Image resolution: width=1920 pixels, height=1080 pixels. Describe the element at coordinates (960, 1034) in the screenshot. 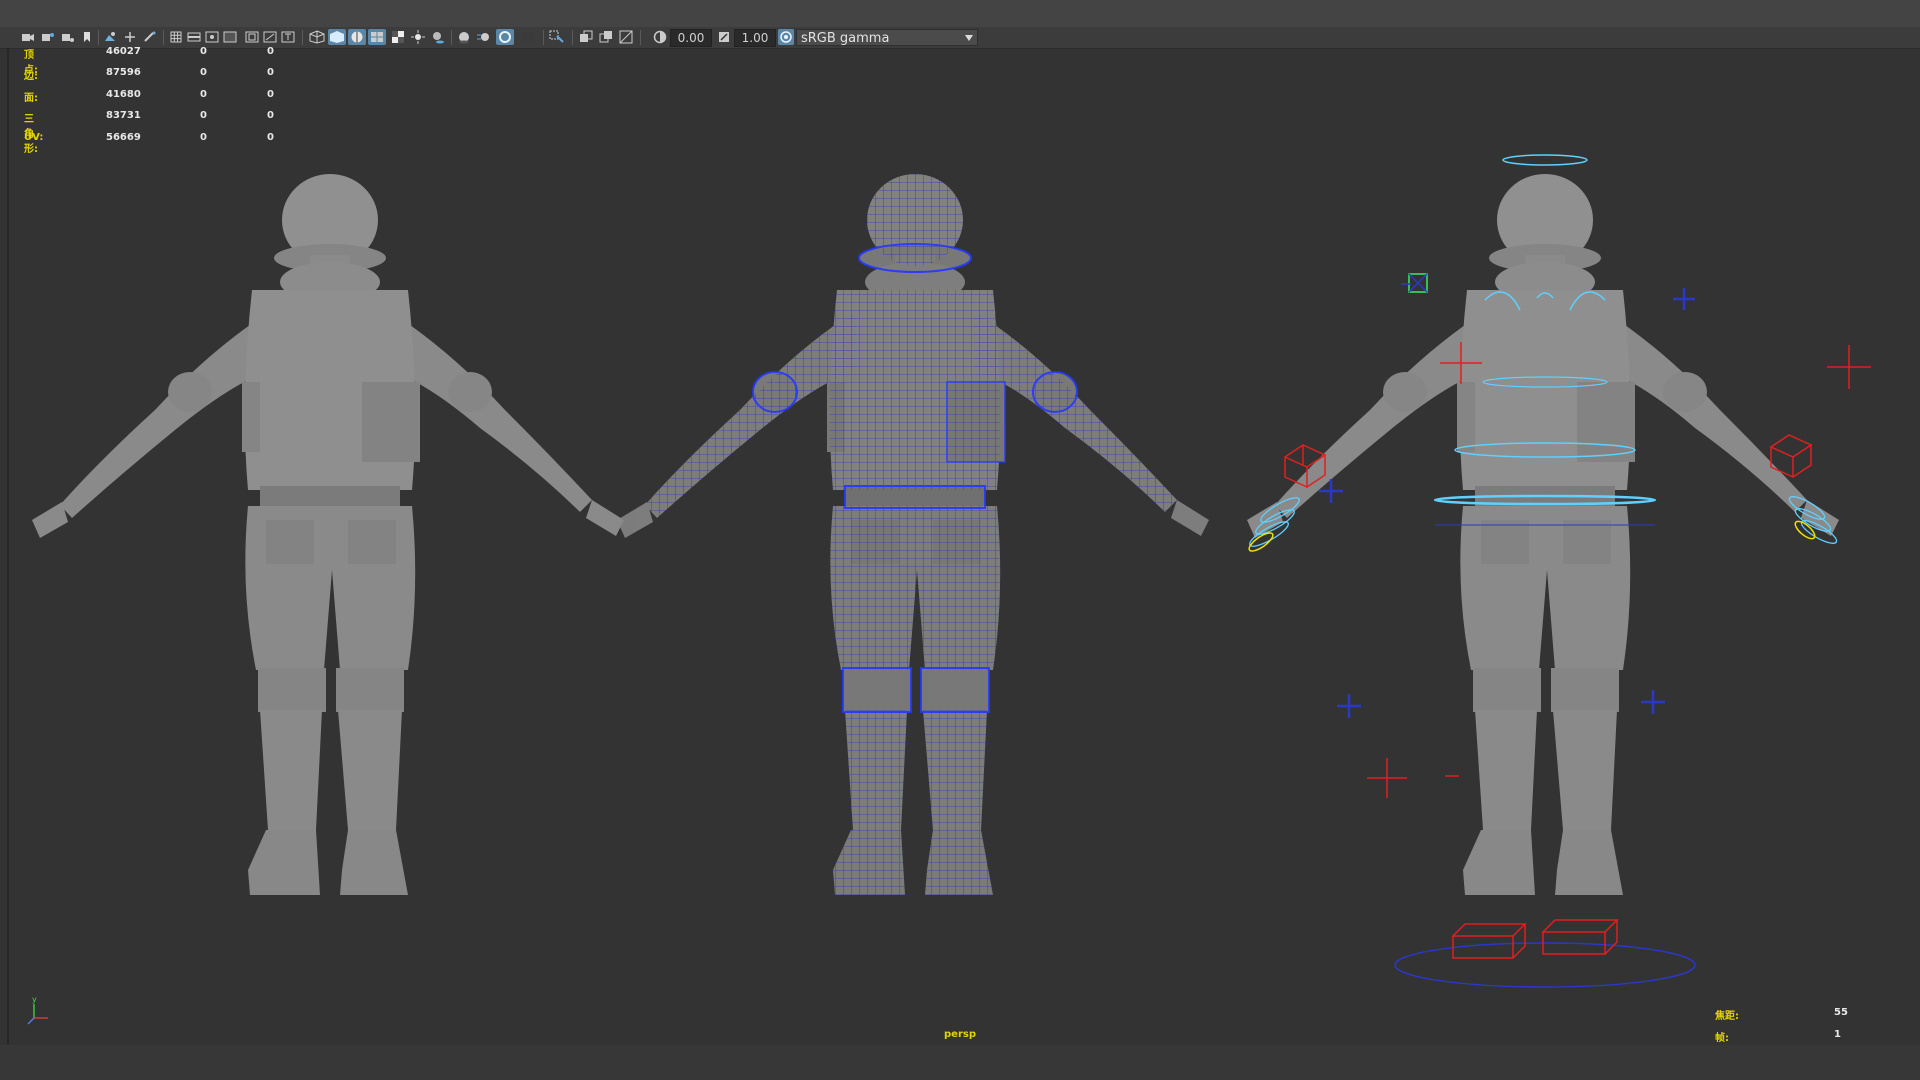

I see `camera-name-label: persp` at that location.